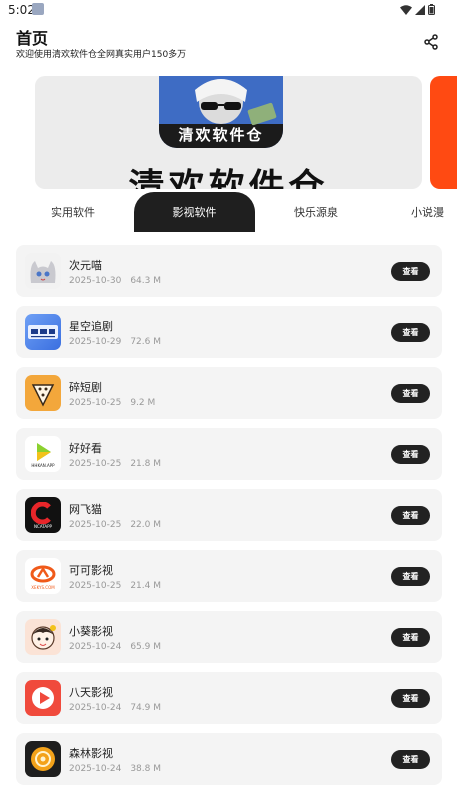  What do you see at coordinates (434, 212) in the screenshot?
I see `tab-novel-comics: 小说漫` at bounding box center [434, 212].